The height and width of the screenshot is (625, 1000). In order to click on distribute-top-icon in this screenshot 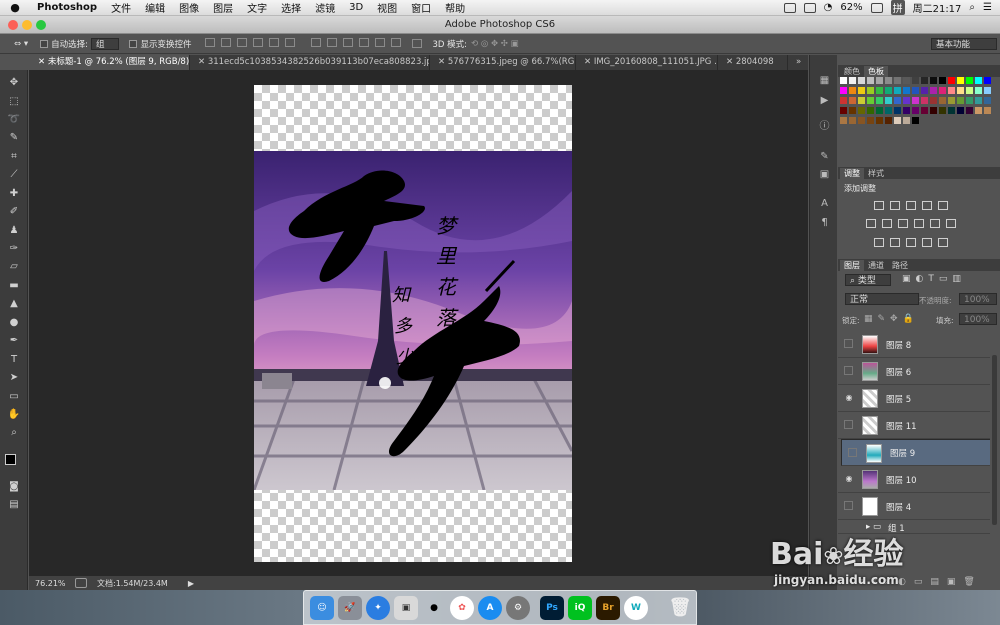, I will do `click(315, 42)`.